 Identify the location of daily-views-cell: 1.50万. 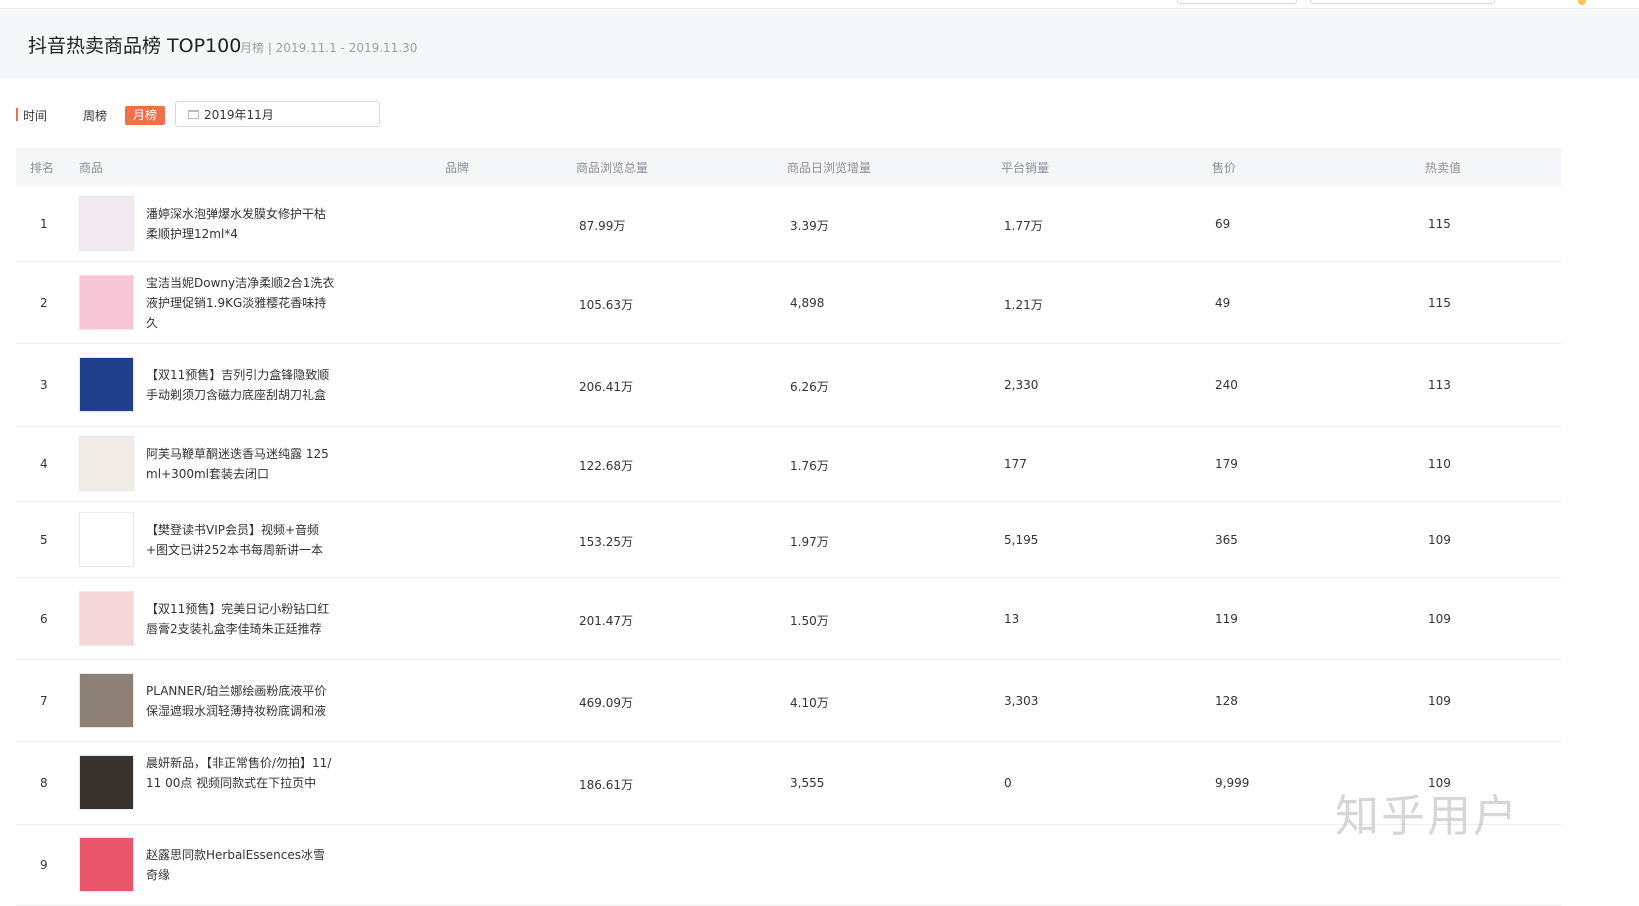
(809, 621).